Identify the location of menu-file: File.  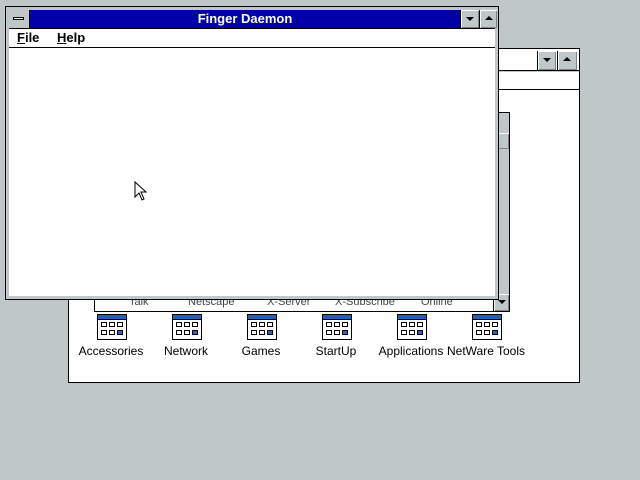
(28, 37).